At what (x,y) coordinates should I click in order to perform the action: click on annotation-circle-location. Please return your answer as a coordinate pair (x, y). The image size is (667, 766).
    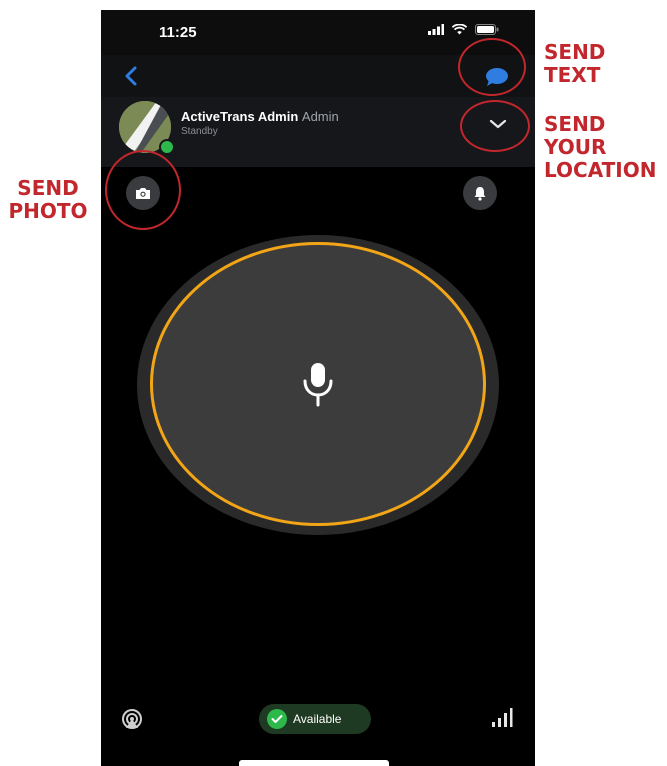
    Looking at the image, I should click on (495, 126).